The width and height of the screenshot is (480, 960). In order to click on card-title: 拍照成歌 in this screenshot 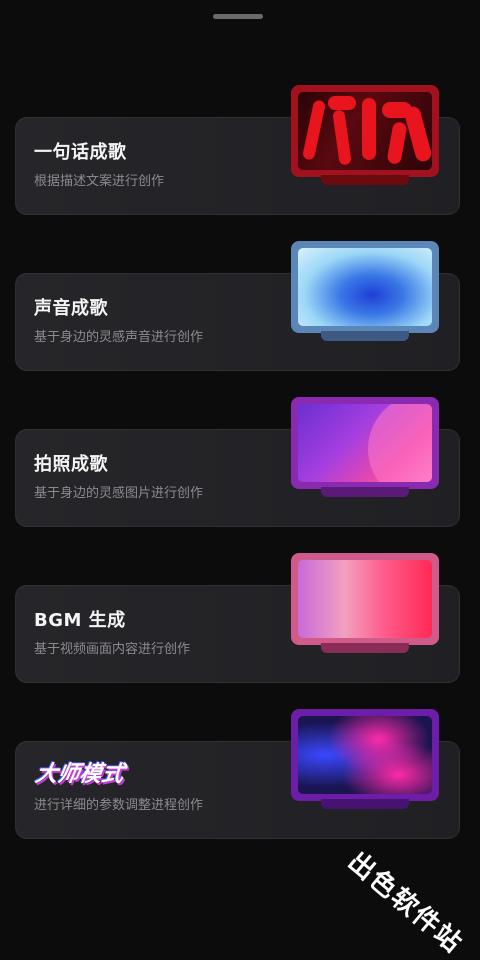, I will do `click(71, 464)`.